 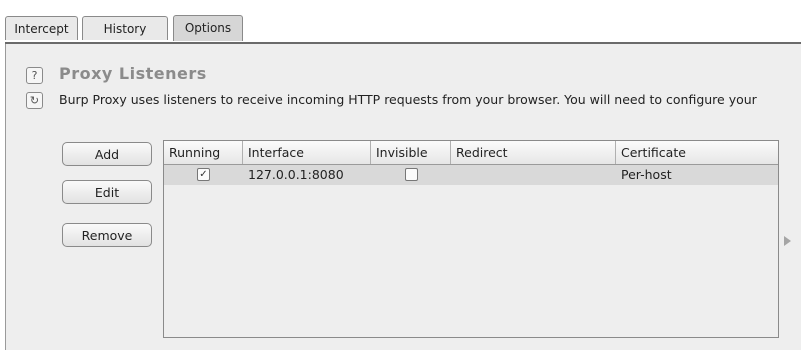 What do you see at coordinates (307, 152) in the screenshot?
I see `column-header-interface: Interface` at bounding box center [307, 152].